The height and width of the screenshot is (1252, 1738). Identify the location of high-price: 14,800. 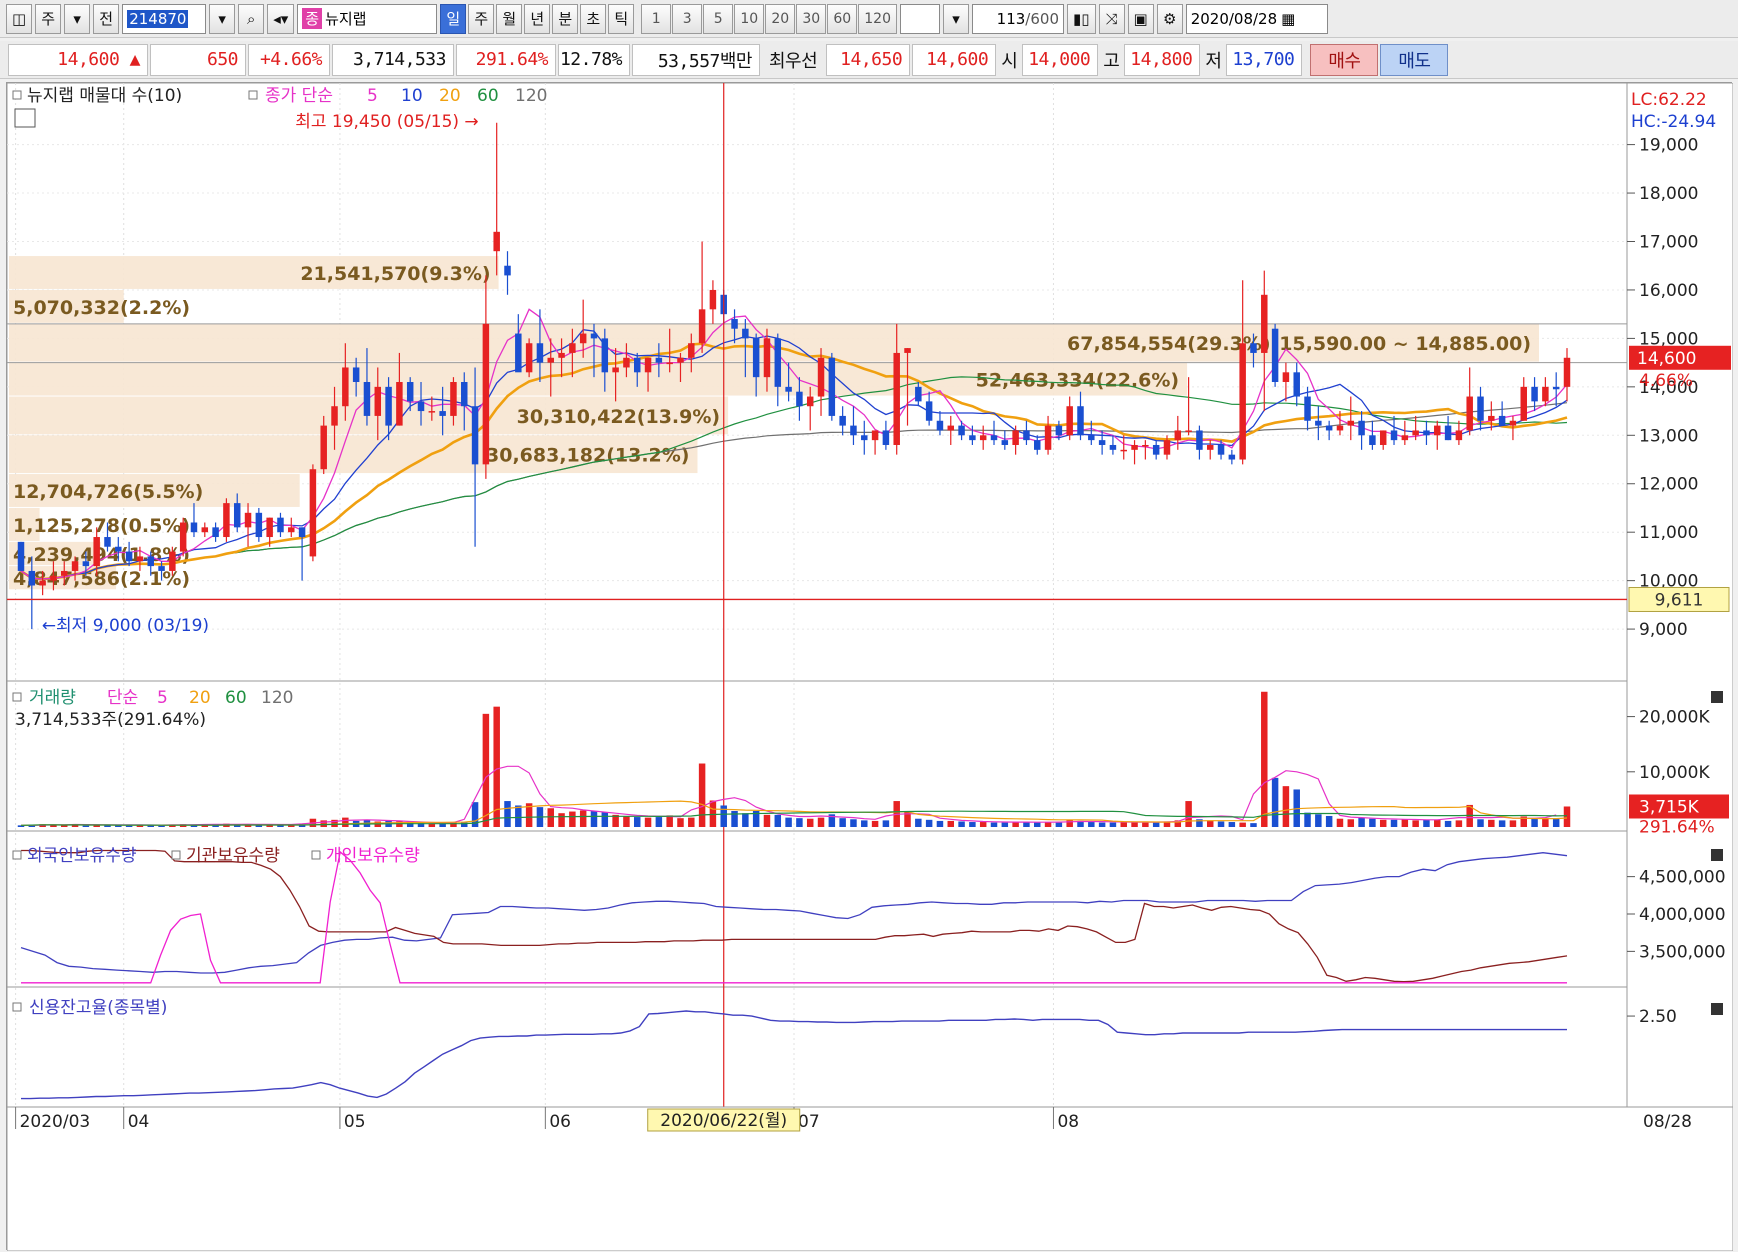
(1162, 59).